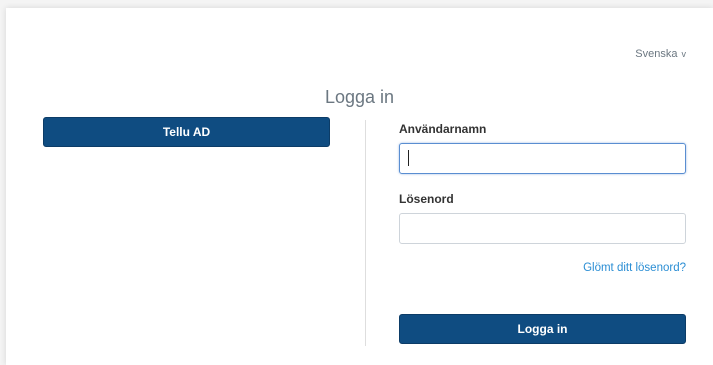  I want to click on login-button-label: Logga in, so click(542, 329).